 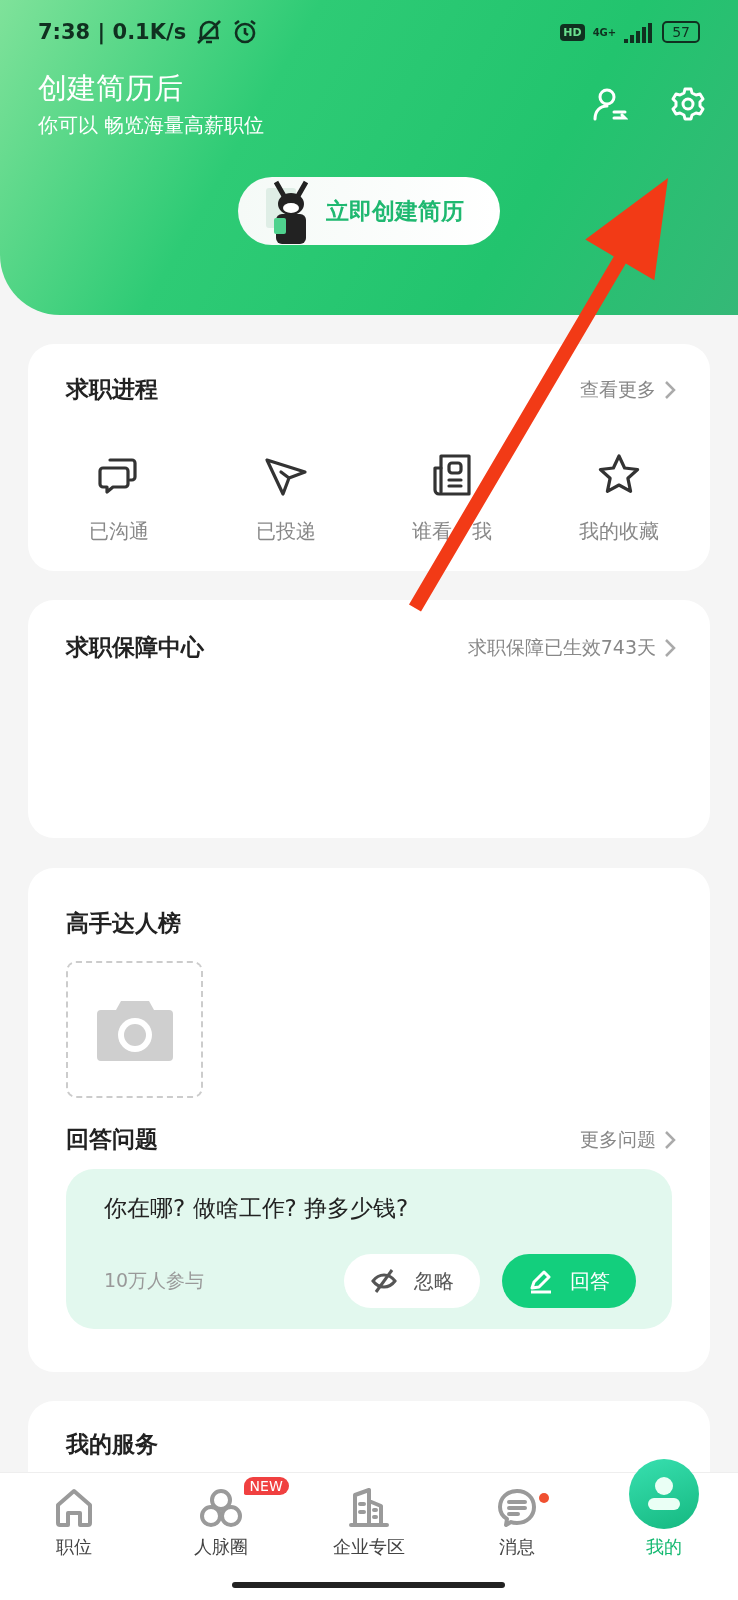 I want to click on more-questions-link: 更多问题, so click(x=628, y=1139).